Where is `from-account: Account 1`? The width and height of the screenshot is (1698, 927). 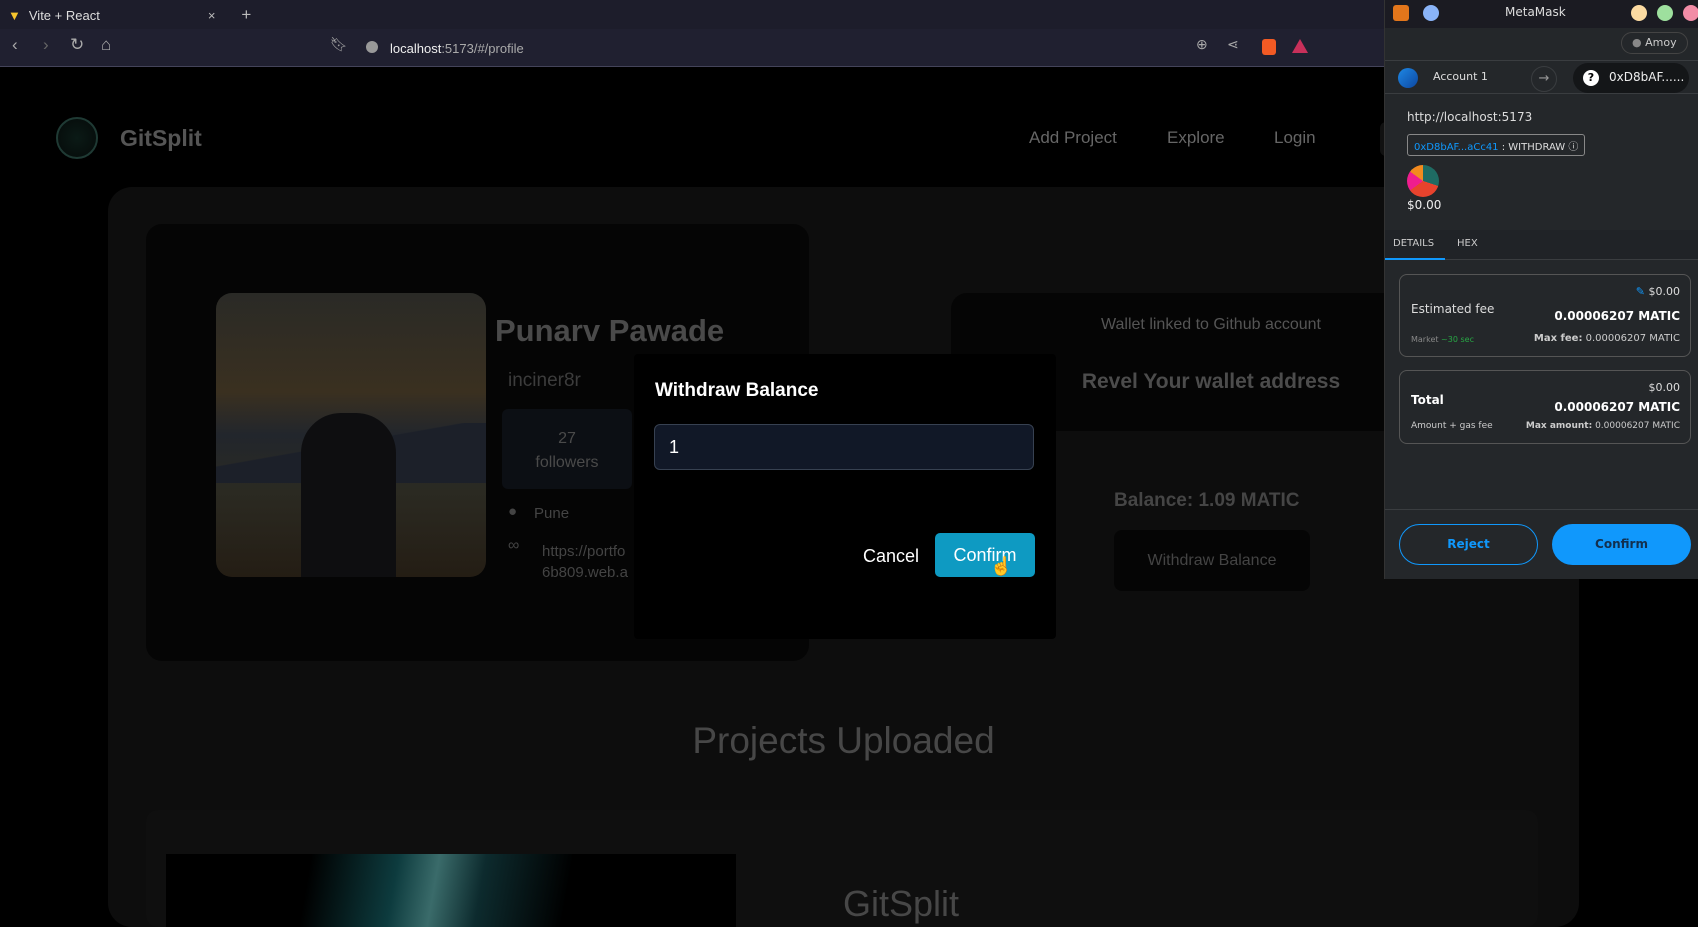 from-account: Account 1 is located at coordinates (1460, 76).